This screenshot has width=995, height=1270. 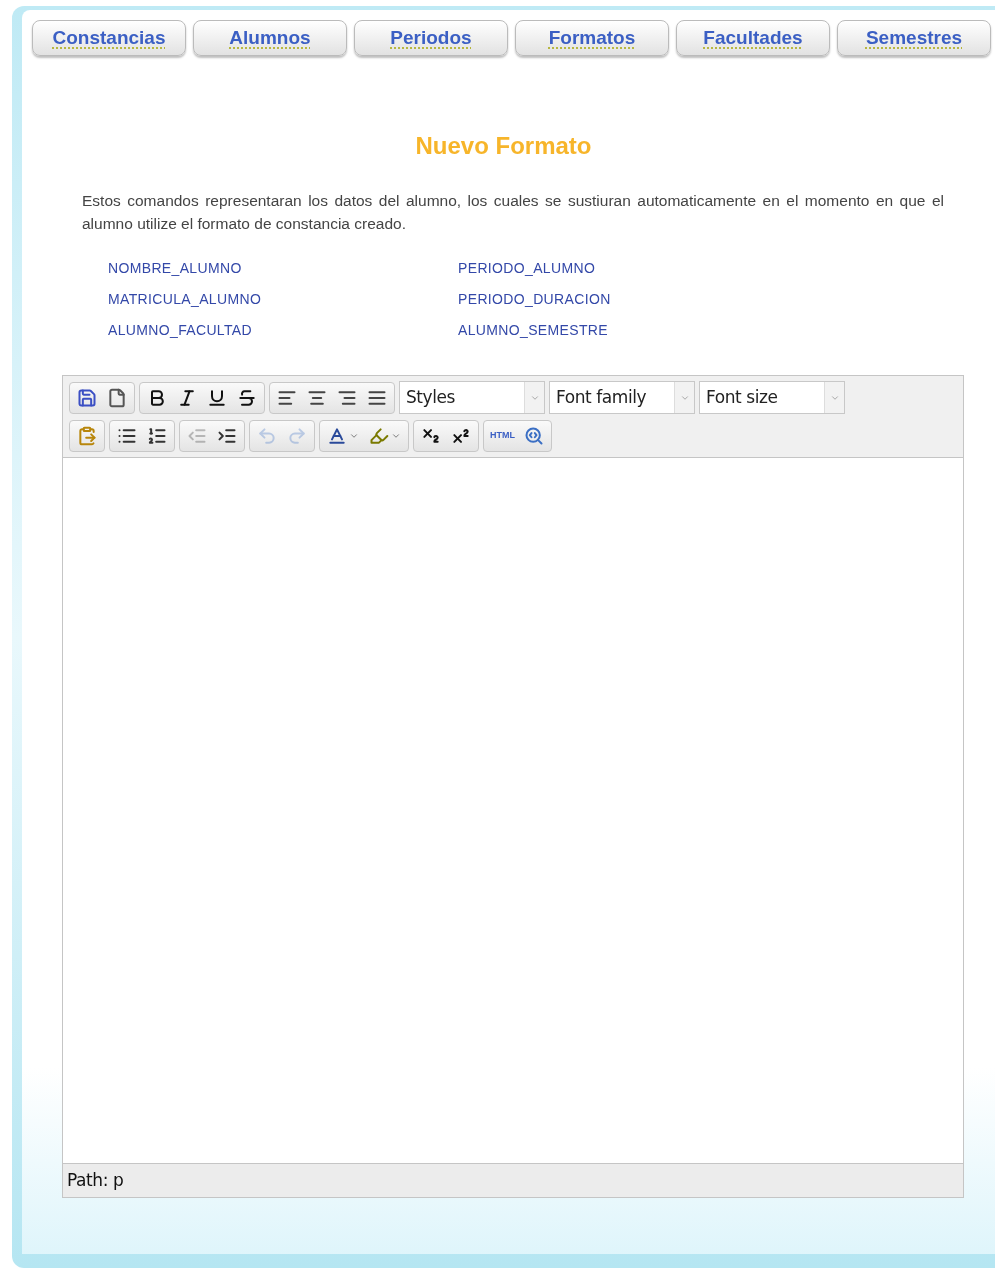 What do you see at coordinates (337, 436) in the screenshot?
I see `text-color-icon` at bounding box center [337, 436].